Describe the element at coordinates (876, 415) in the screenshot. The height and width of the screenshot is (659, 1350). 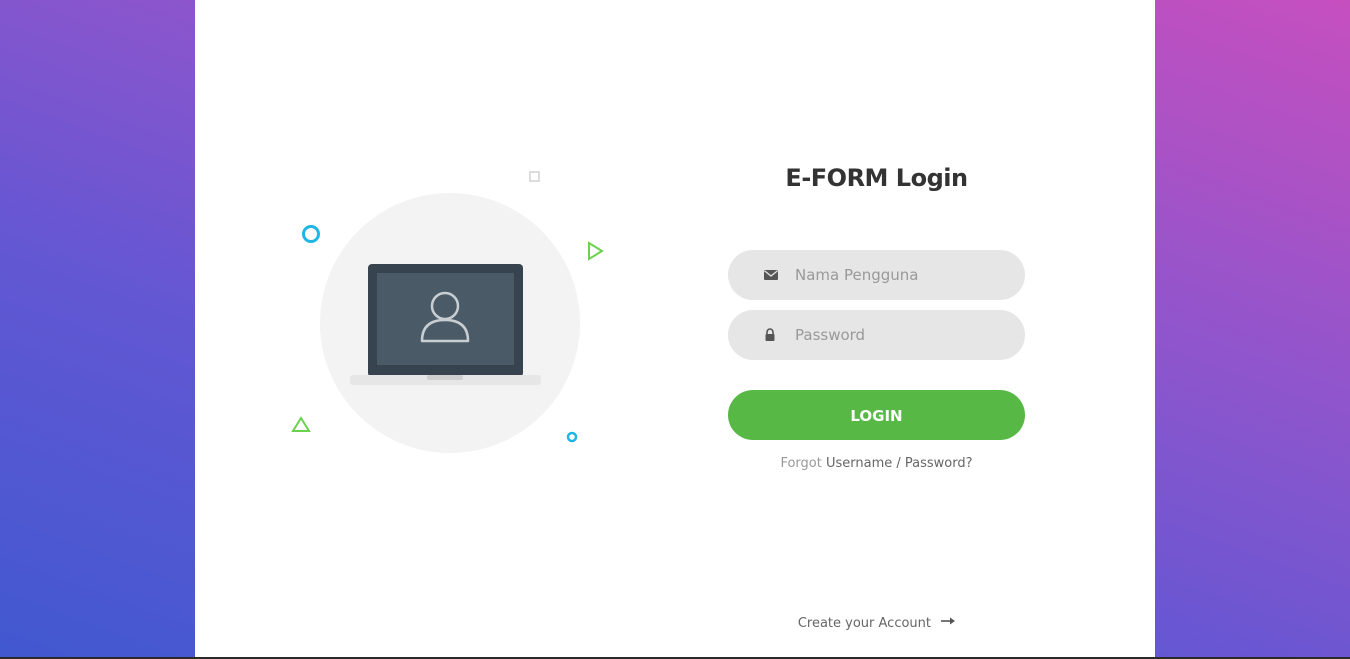
I see `login-button: LOGIN` at that location.